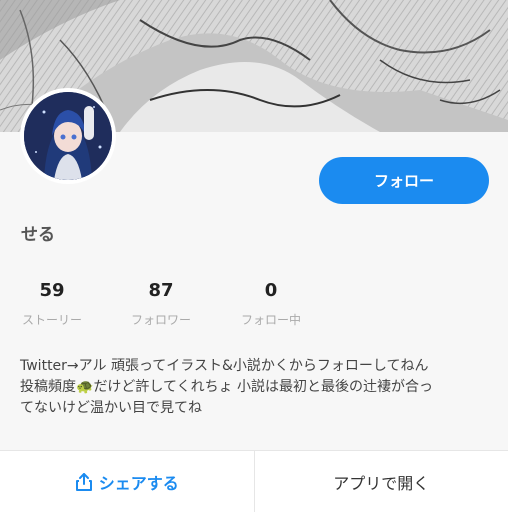  I want to click on stat-following: 0 フォロー中, so click(271, 304).